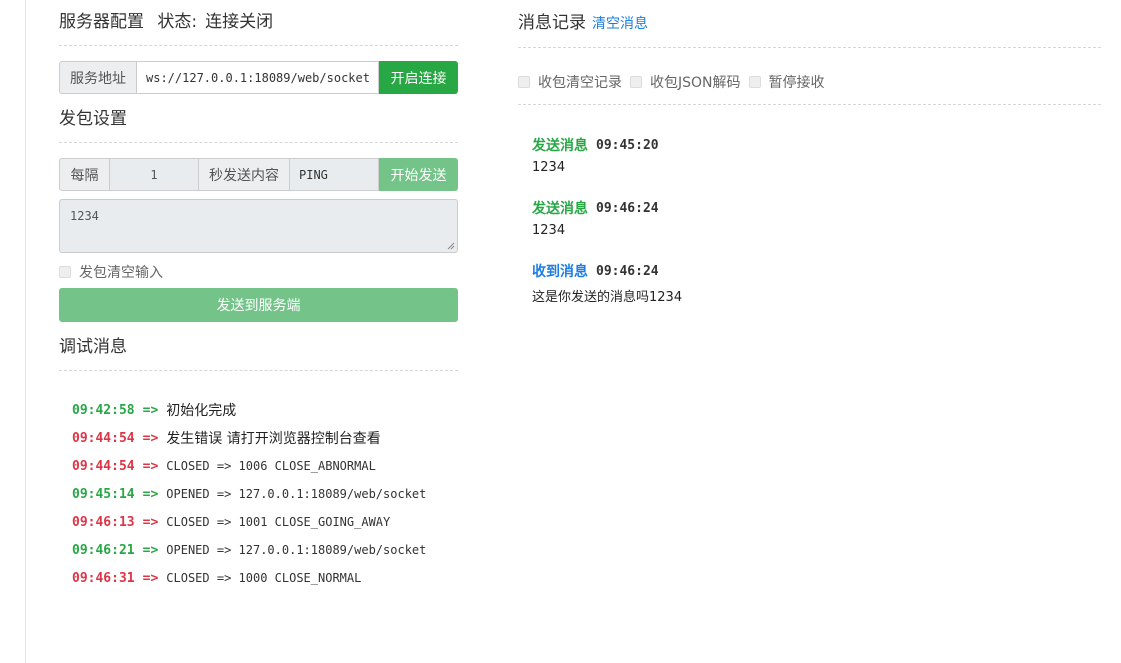  I want to click on received-label: 收到消息, so click(560, 272).